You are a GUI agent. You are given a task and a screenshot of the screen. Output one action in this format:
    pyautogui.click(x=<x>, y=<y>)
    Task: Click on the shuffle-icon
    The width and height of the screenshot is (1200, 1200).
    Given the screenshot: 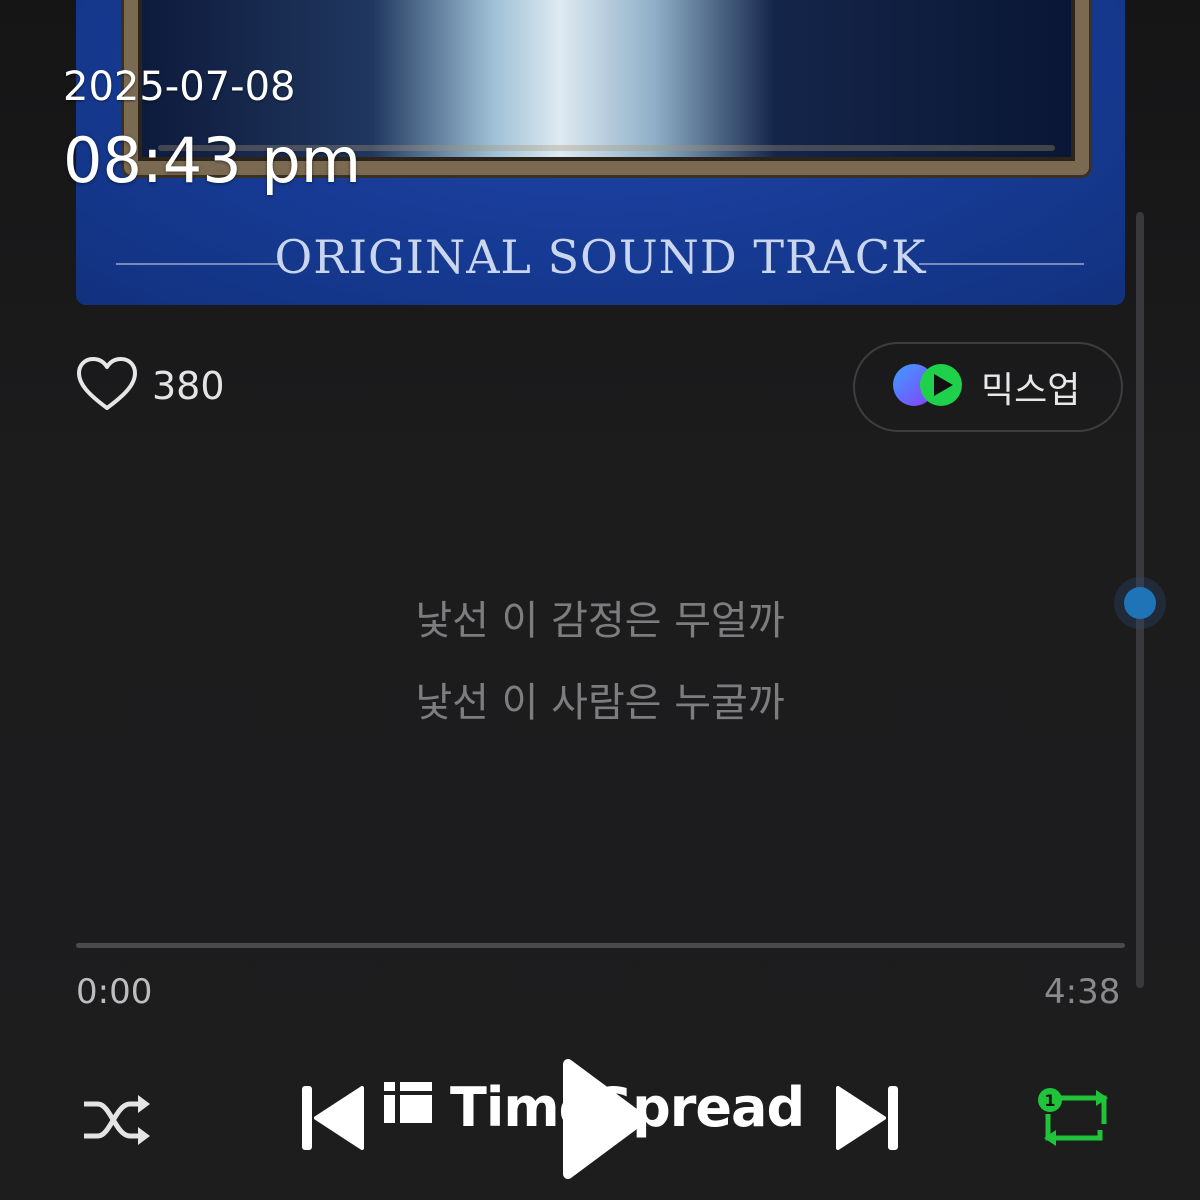 What is the action you would take?
    pyautogui.click(x=117, y=1124)
    